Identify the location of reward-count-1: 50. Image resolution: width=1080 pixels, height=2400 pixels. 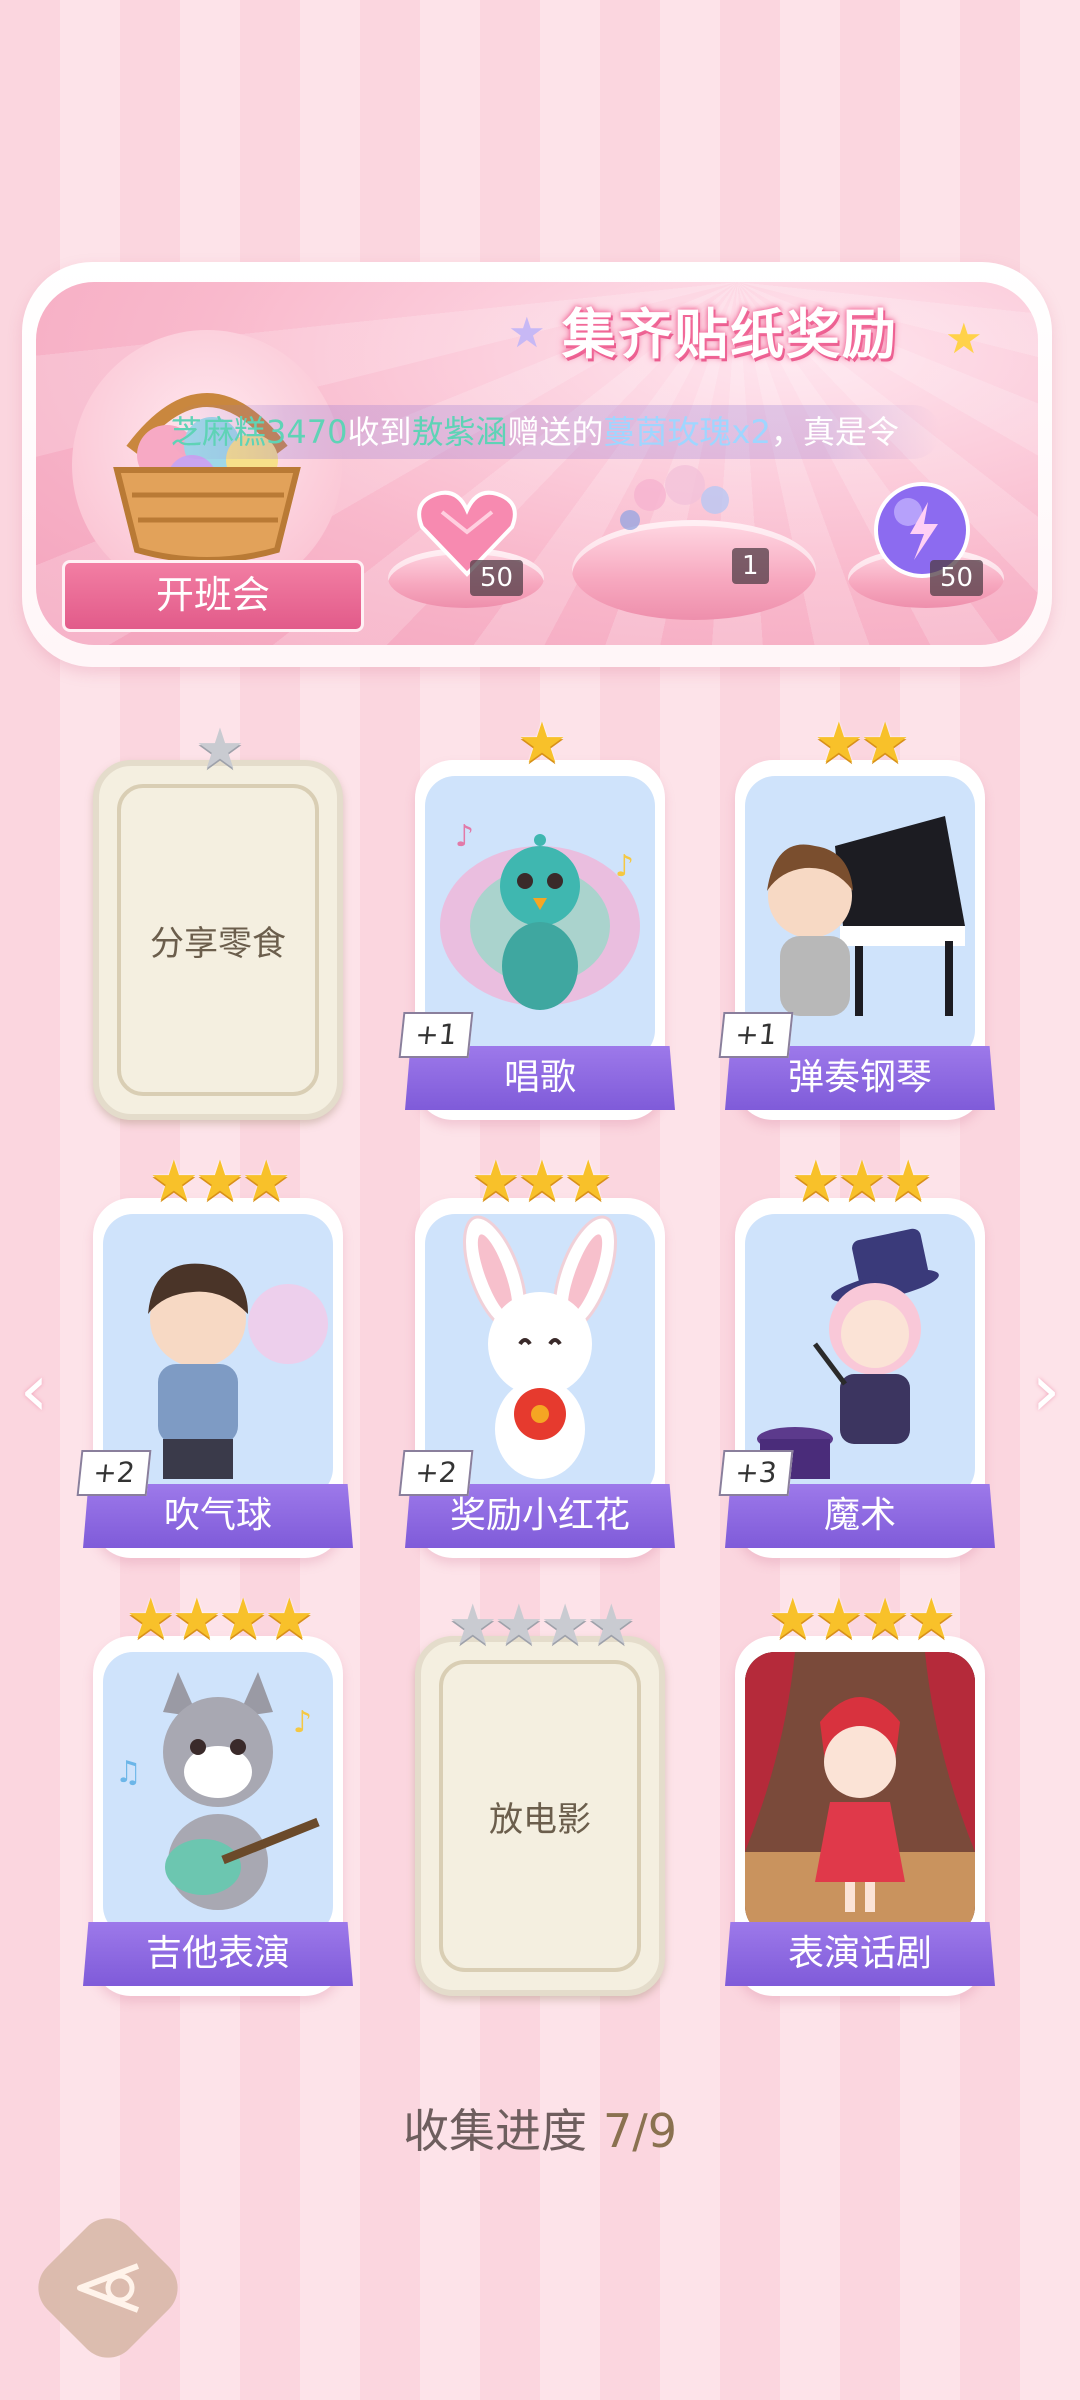
(497, 578).